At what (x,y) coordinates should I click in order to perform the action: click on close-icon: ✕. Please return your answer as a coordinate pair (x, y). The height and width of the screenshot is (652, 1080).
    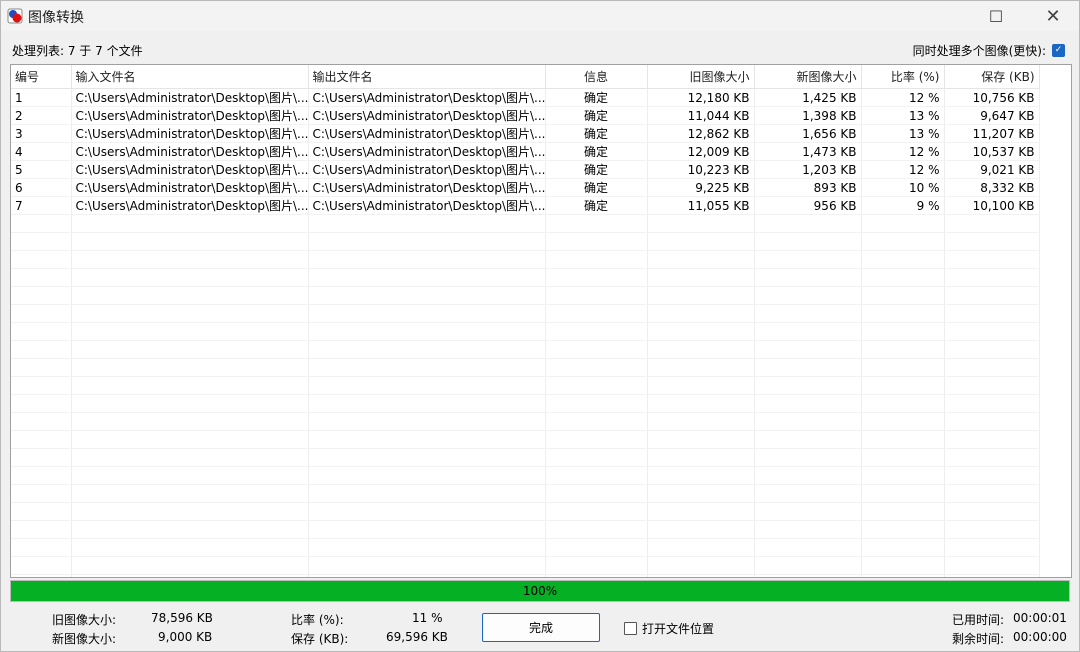
    Looking at the image, I should click on (1053, 16).